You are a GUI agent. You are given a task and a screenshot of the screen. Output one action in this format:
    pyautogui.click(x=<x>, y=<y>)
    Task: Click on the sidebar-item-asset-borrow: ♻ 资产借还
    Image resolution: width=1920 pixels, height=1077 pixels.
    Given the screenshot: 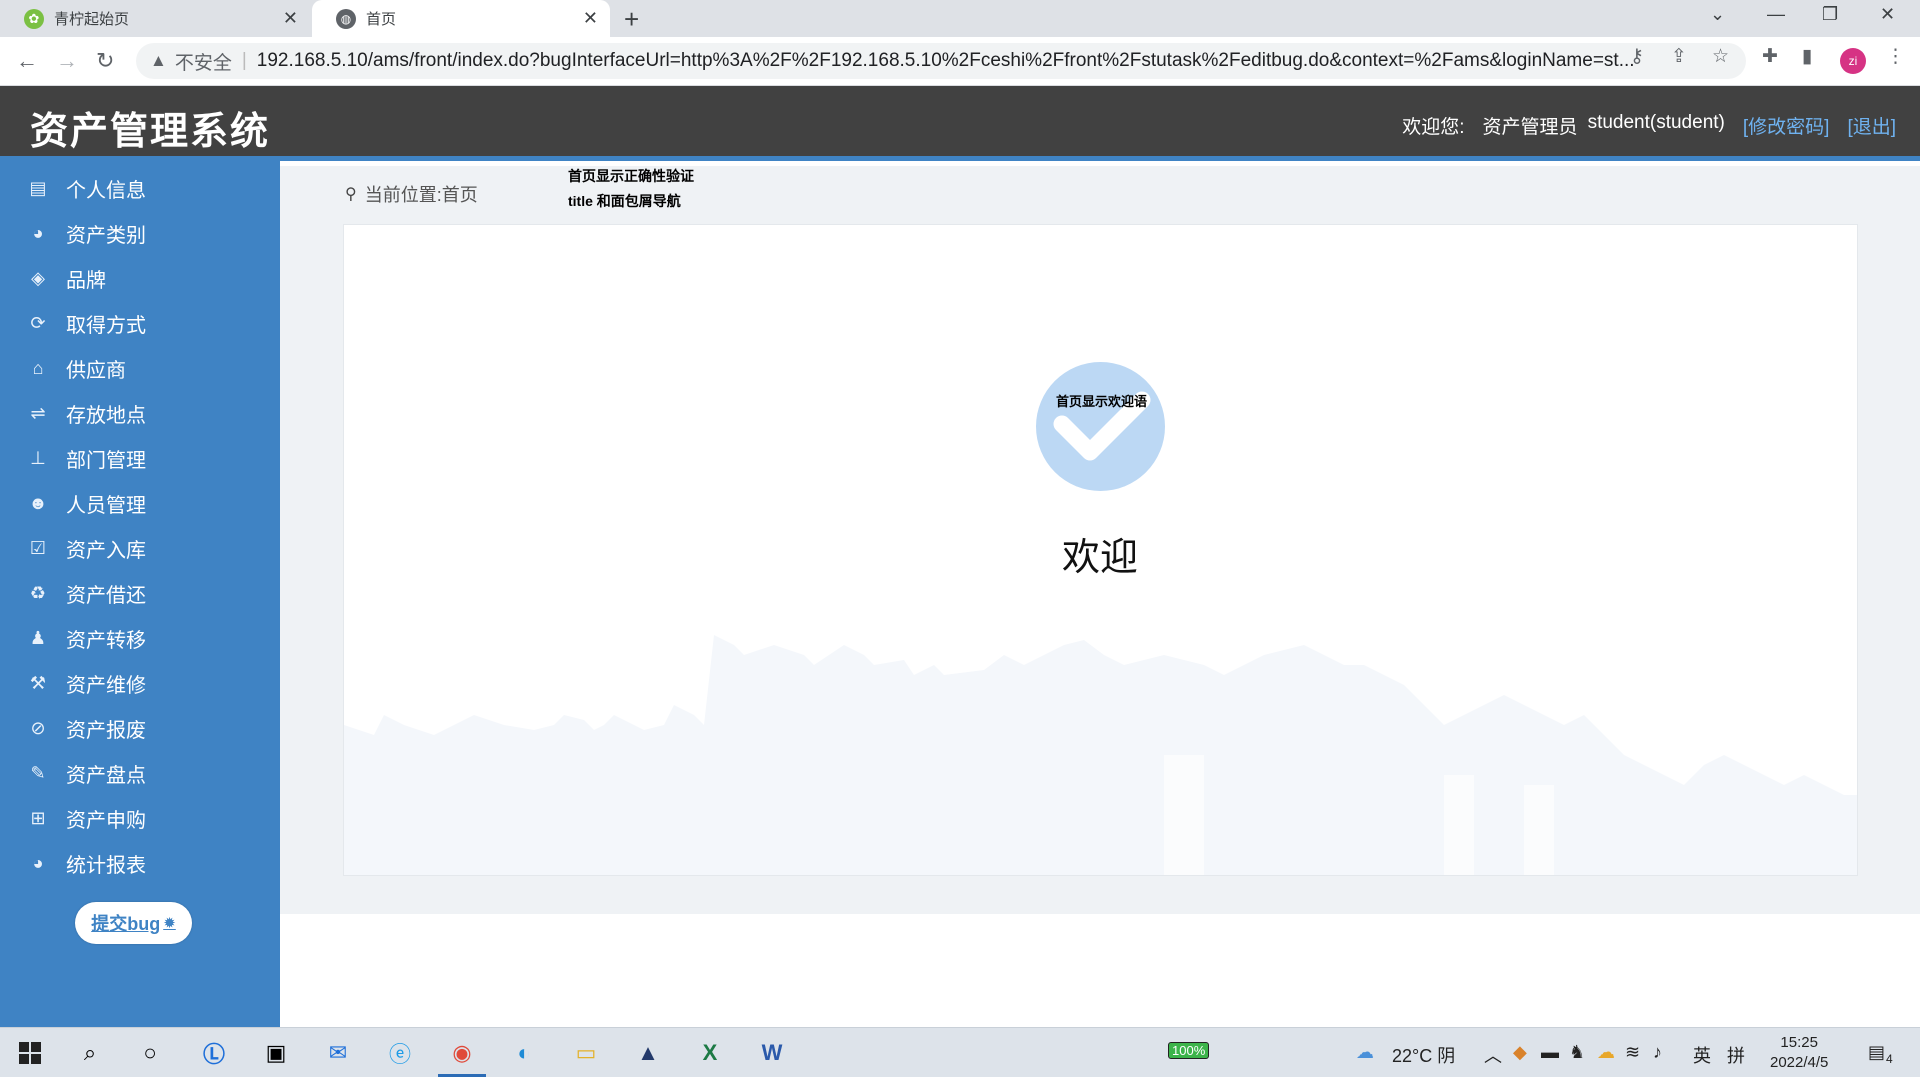 What is the action you would take?
    pyautogui.click(x=140, y=593)
    